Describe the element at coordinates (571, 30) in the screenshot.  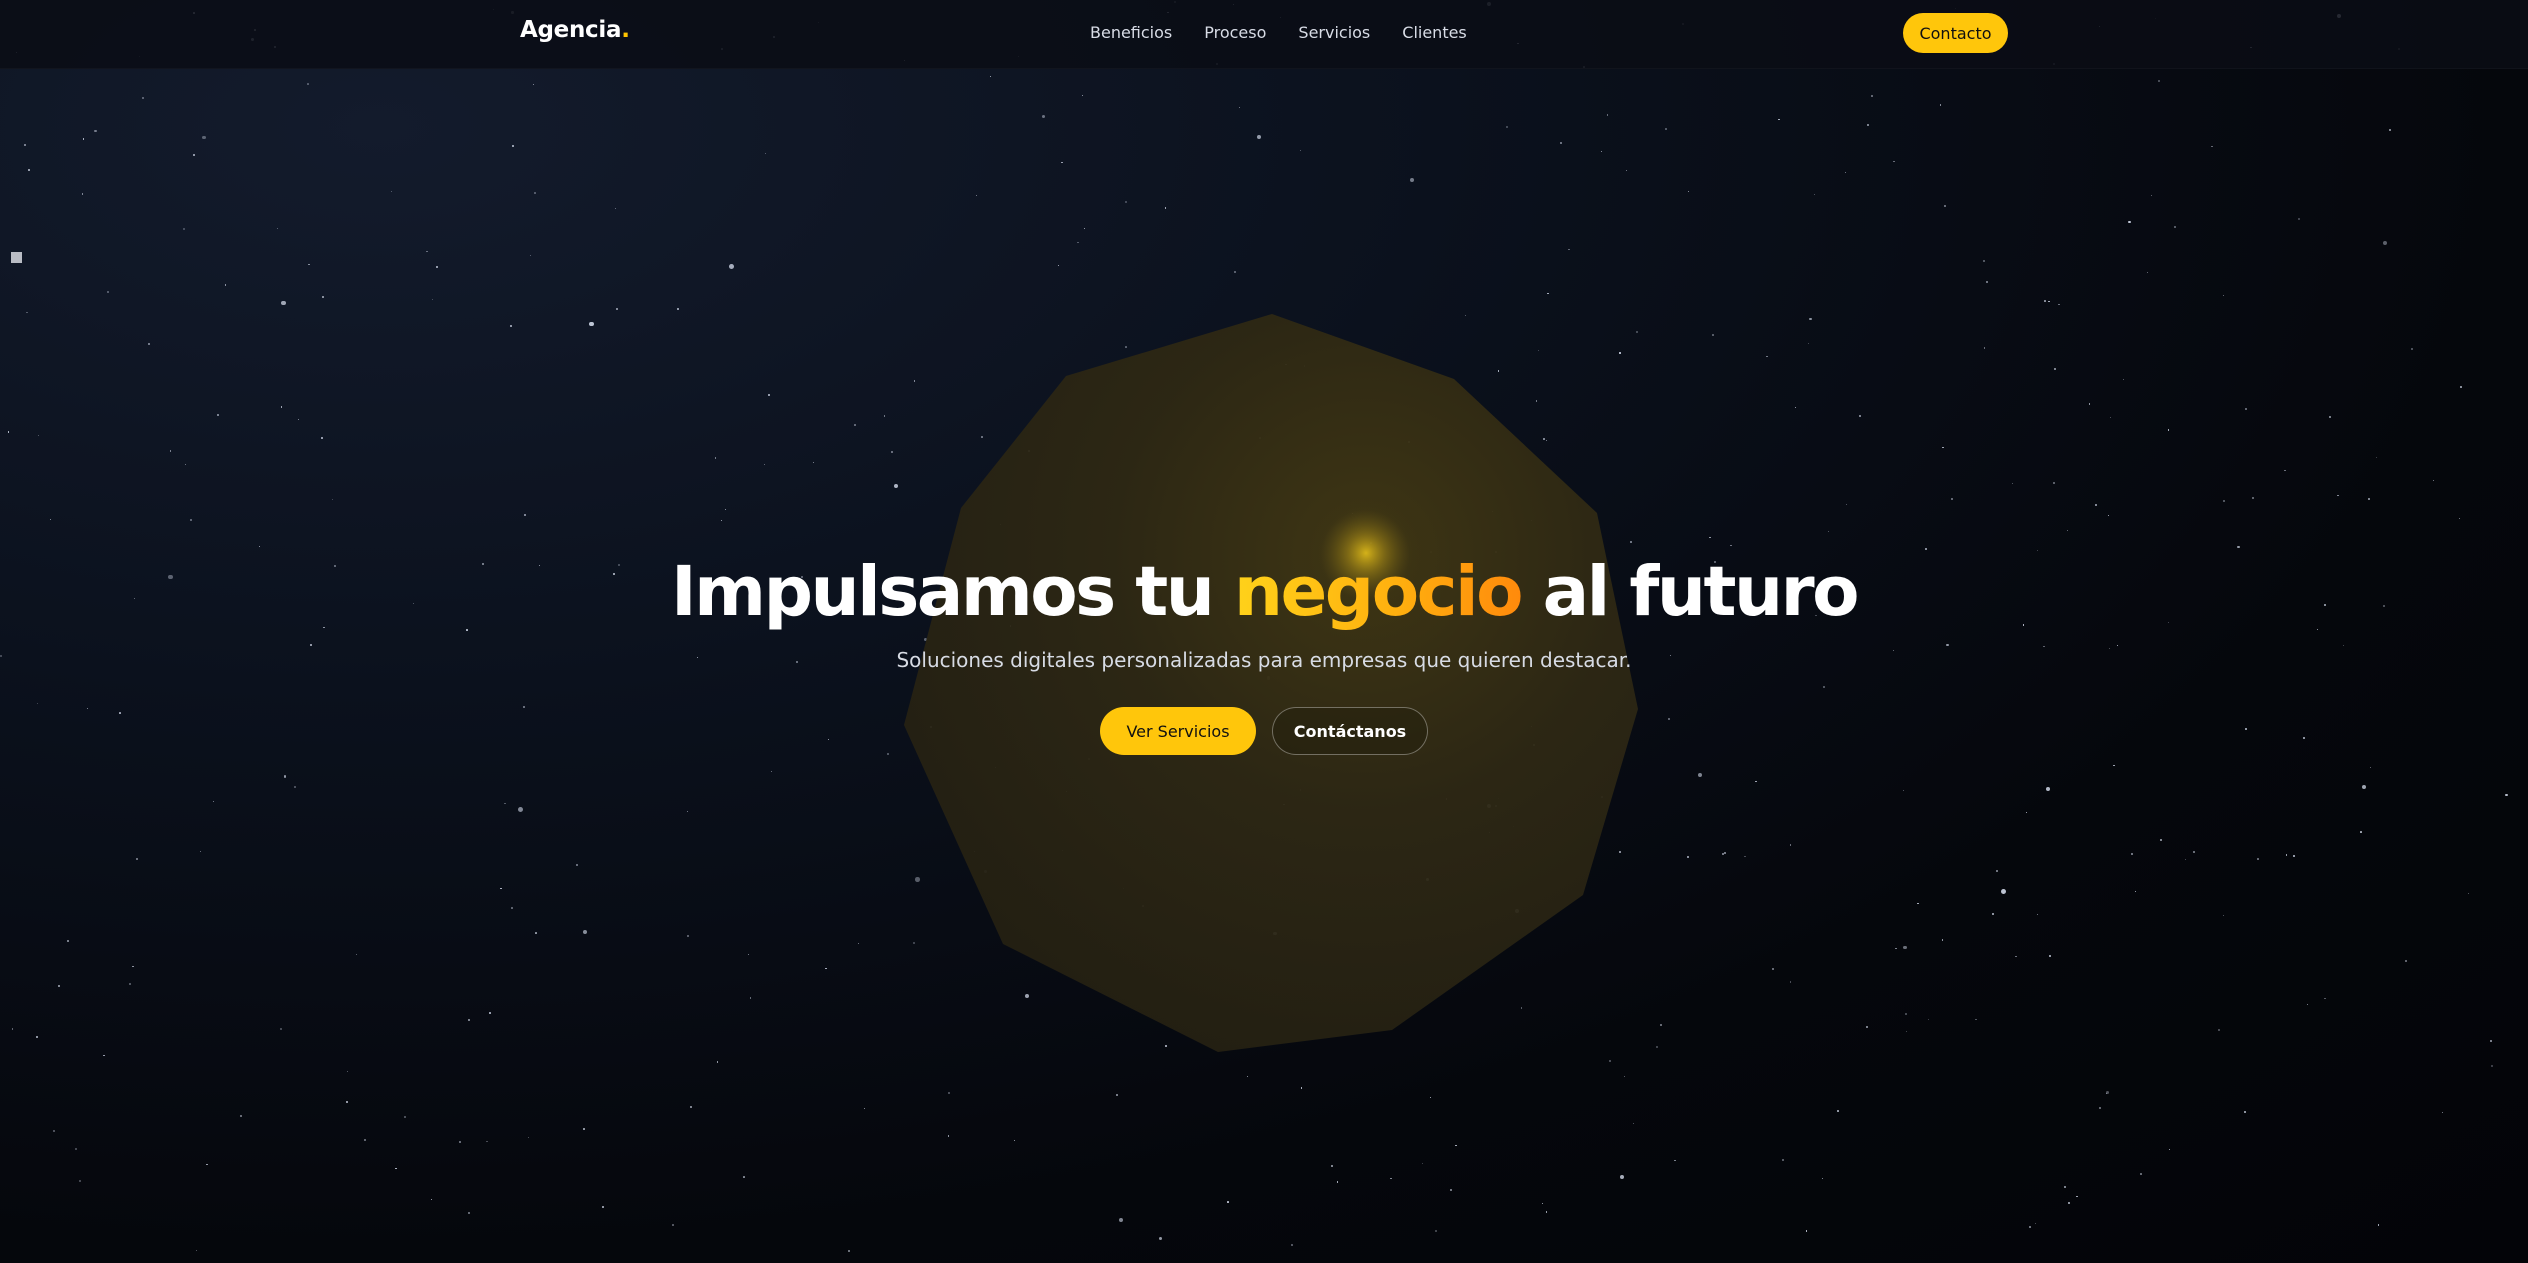
I see `logo-text: Agencia` at that location.